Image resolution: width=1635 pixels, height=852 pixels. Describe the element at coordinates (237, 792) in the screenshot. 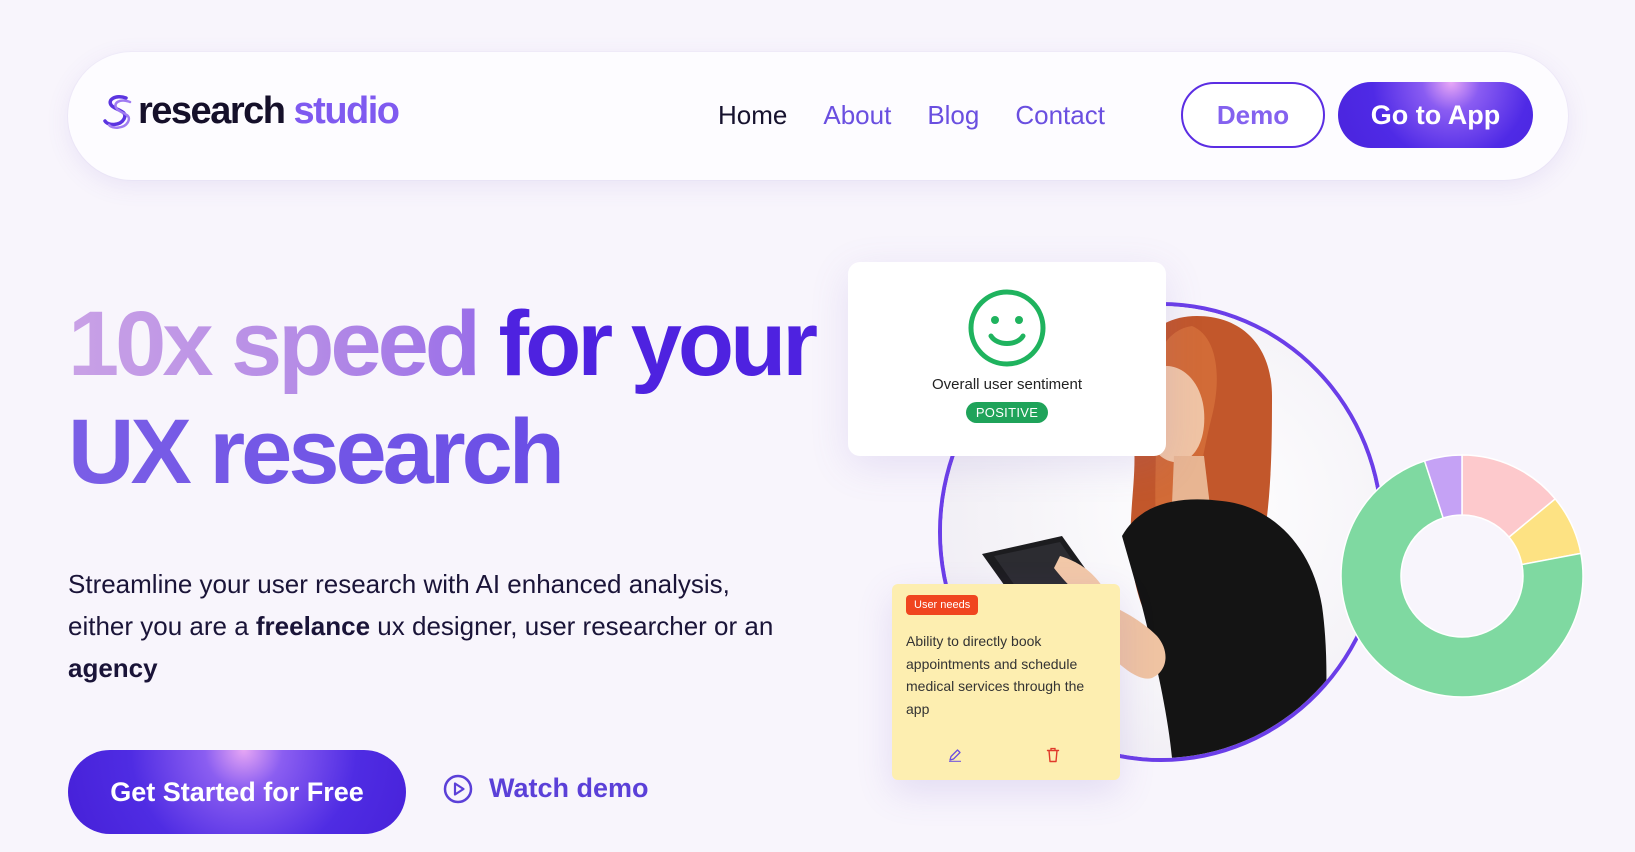

I see `get-started-button: Get Started for Free` at that location.